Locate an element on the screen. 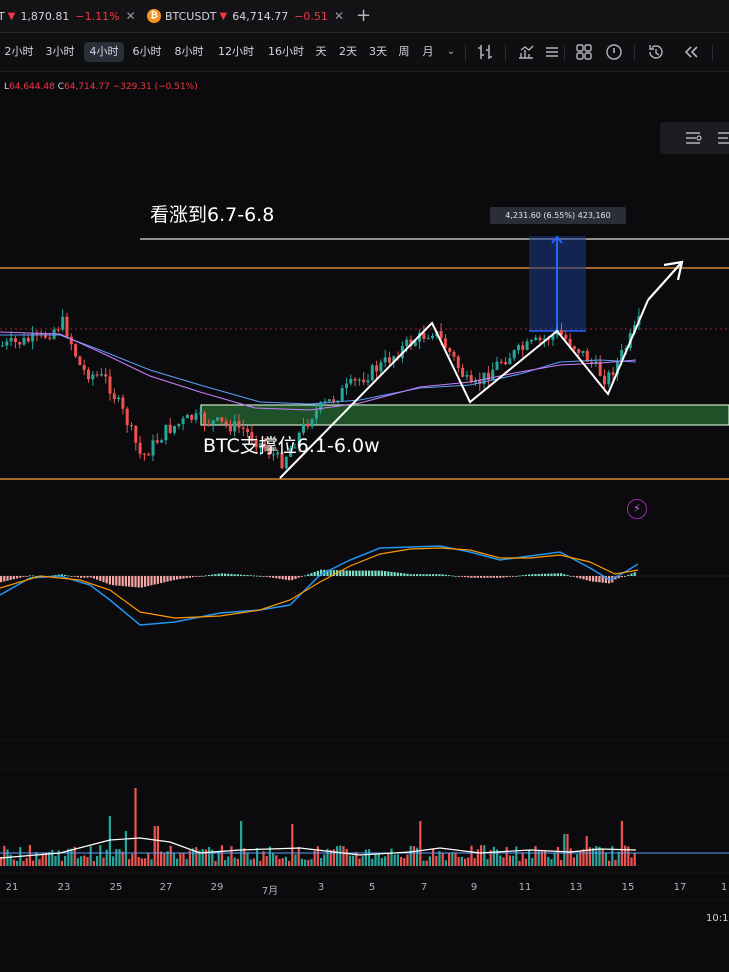 This screenshot has height=972, width=729. object-tree-button is located at coordinates (694, 138).